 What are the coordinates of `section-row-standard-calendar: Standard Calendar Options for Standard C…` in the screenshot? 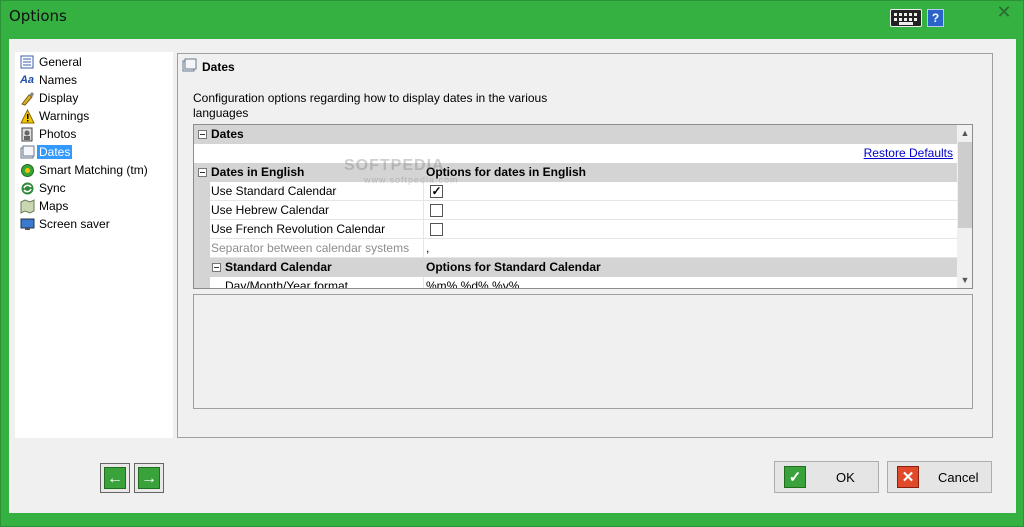 It's located at (575, 267).